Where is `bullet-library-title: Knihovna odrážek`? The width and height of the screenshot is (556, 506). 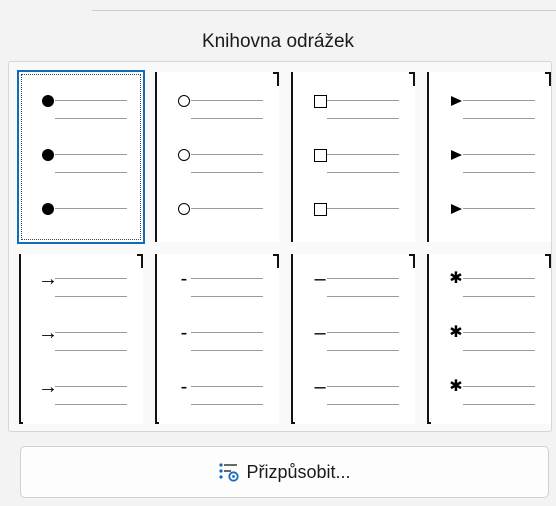
bullet-library-title: Knihovna odrážek is located at coordinates (278, 41).